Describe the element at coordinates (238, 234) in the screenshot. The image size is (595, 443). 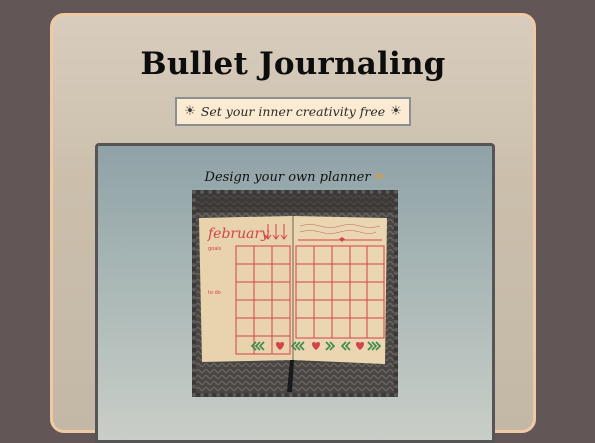
I see `page-heading: february` at that location.